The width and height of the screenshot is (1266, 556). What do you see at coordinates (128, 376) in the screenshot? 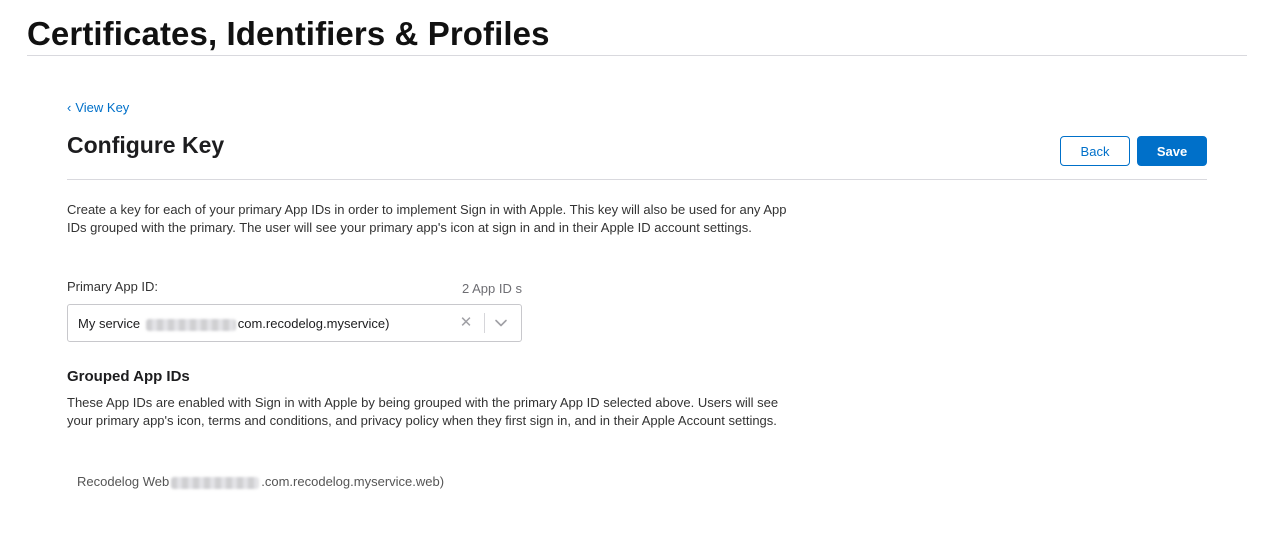
I see `grouped-app-ids-heading: Grouped App IDs` at bounding box center [128, 376].